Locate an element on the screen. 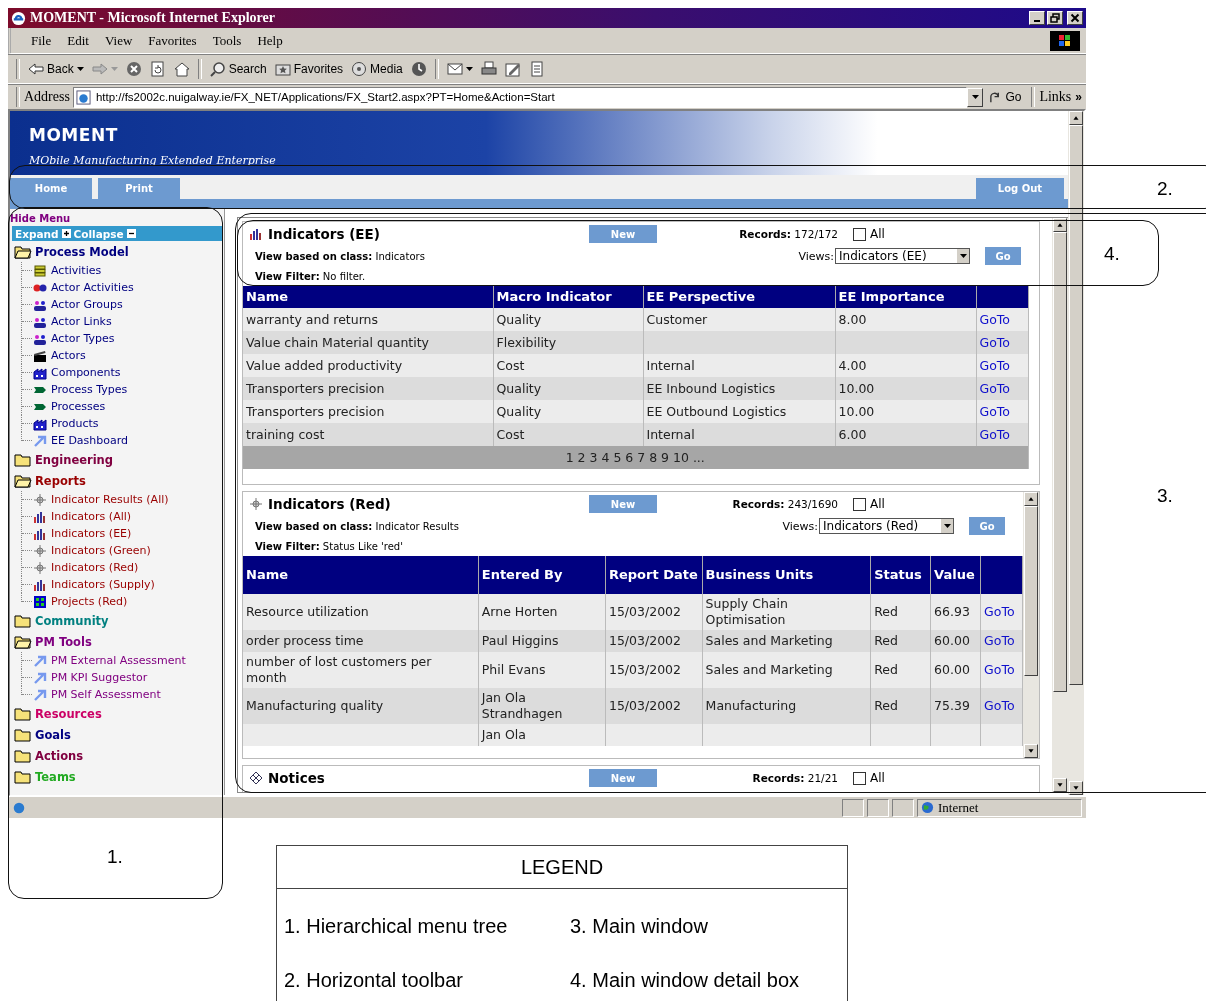 The height and width of the screenshot is (1001, 1206). views-select: Indicators (Red) is located at coordinates (886, 526).